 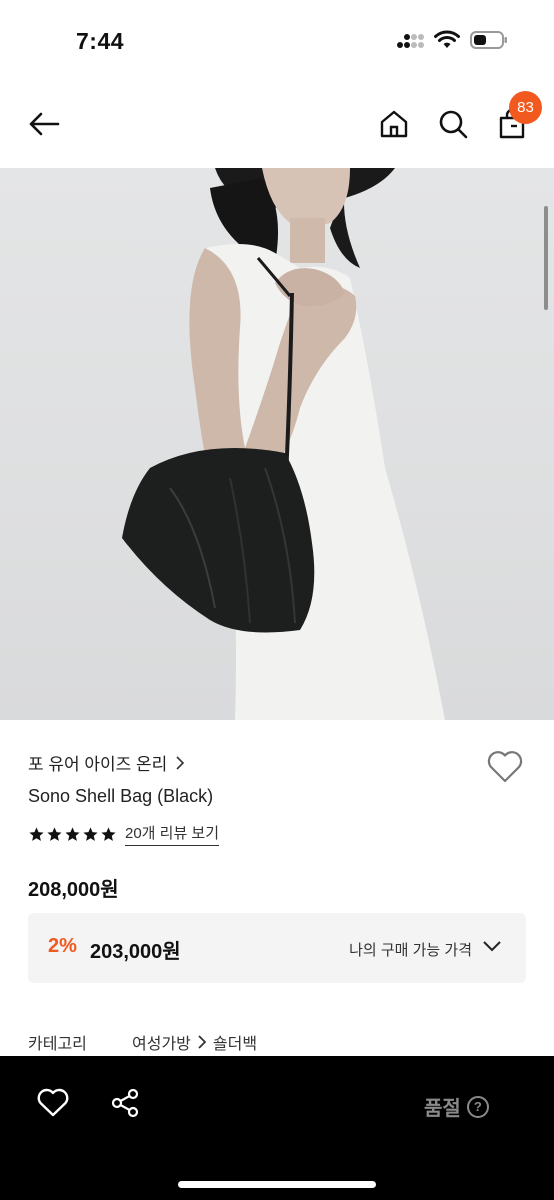 I want to click on app-header, so click(x=277, y=126).